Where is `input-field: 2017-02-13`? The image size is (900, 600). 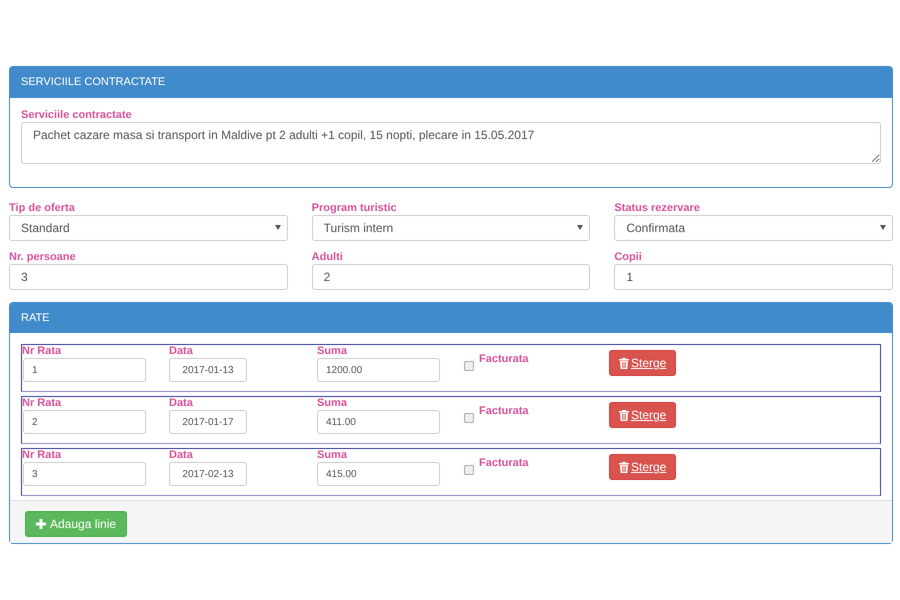 input-field: 2017-02-13 is located at coordinates (208, 474).